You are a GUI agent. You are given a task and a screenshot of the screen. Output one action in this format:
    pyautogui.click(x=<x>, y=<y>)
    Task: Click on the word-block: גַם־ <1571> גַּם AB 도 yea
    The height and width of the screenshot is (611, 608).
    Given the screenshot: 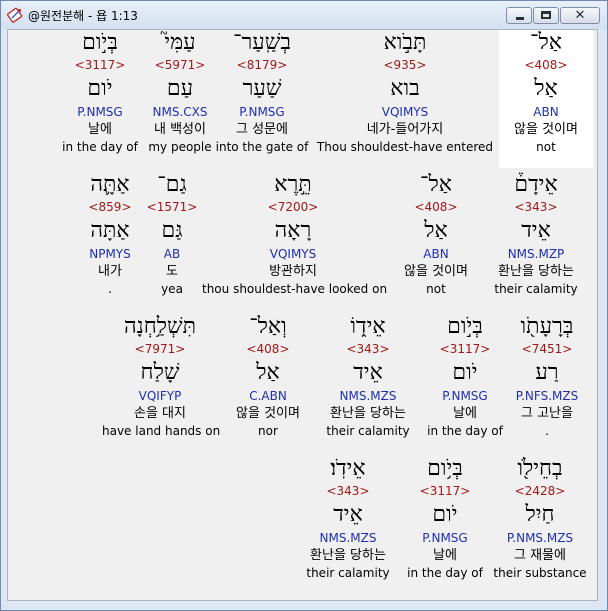 What is the action you would take?
    pyautogui.click(x=172, y=241)
    